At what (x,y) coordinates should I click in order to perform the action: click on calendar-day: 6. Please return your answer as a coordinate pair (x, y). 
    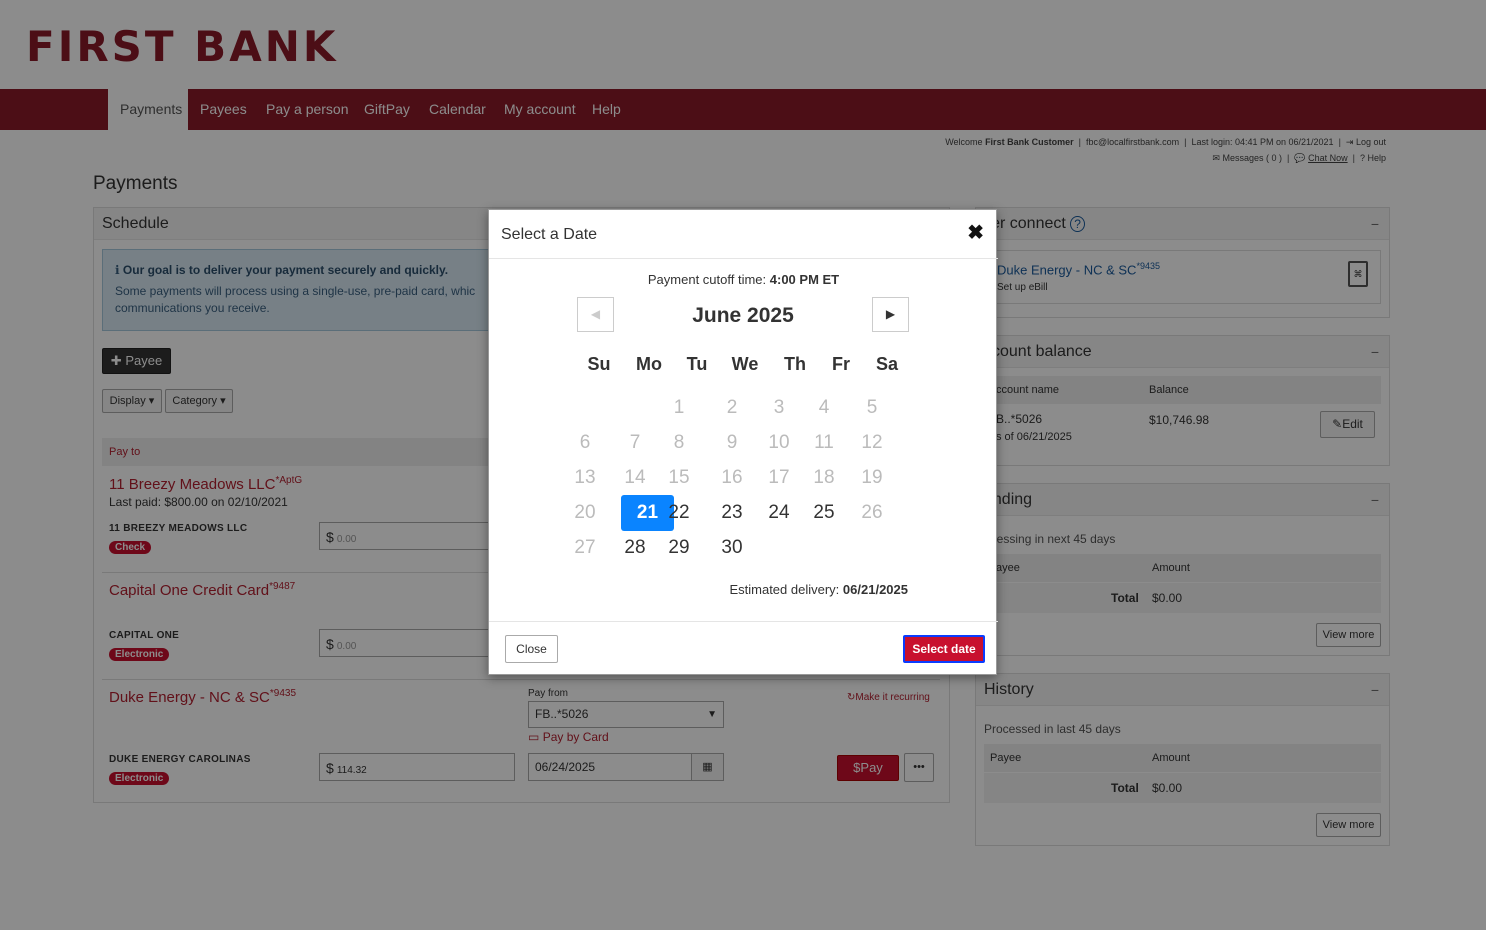
    Looking at the image, I should click on (585, 442).